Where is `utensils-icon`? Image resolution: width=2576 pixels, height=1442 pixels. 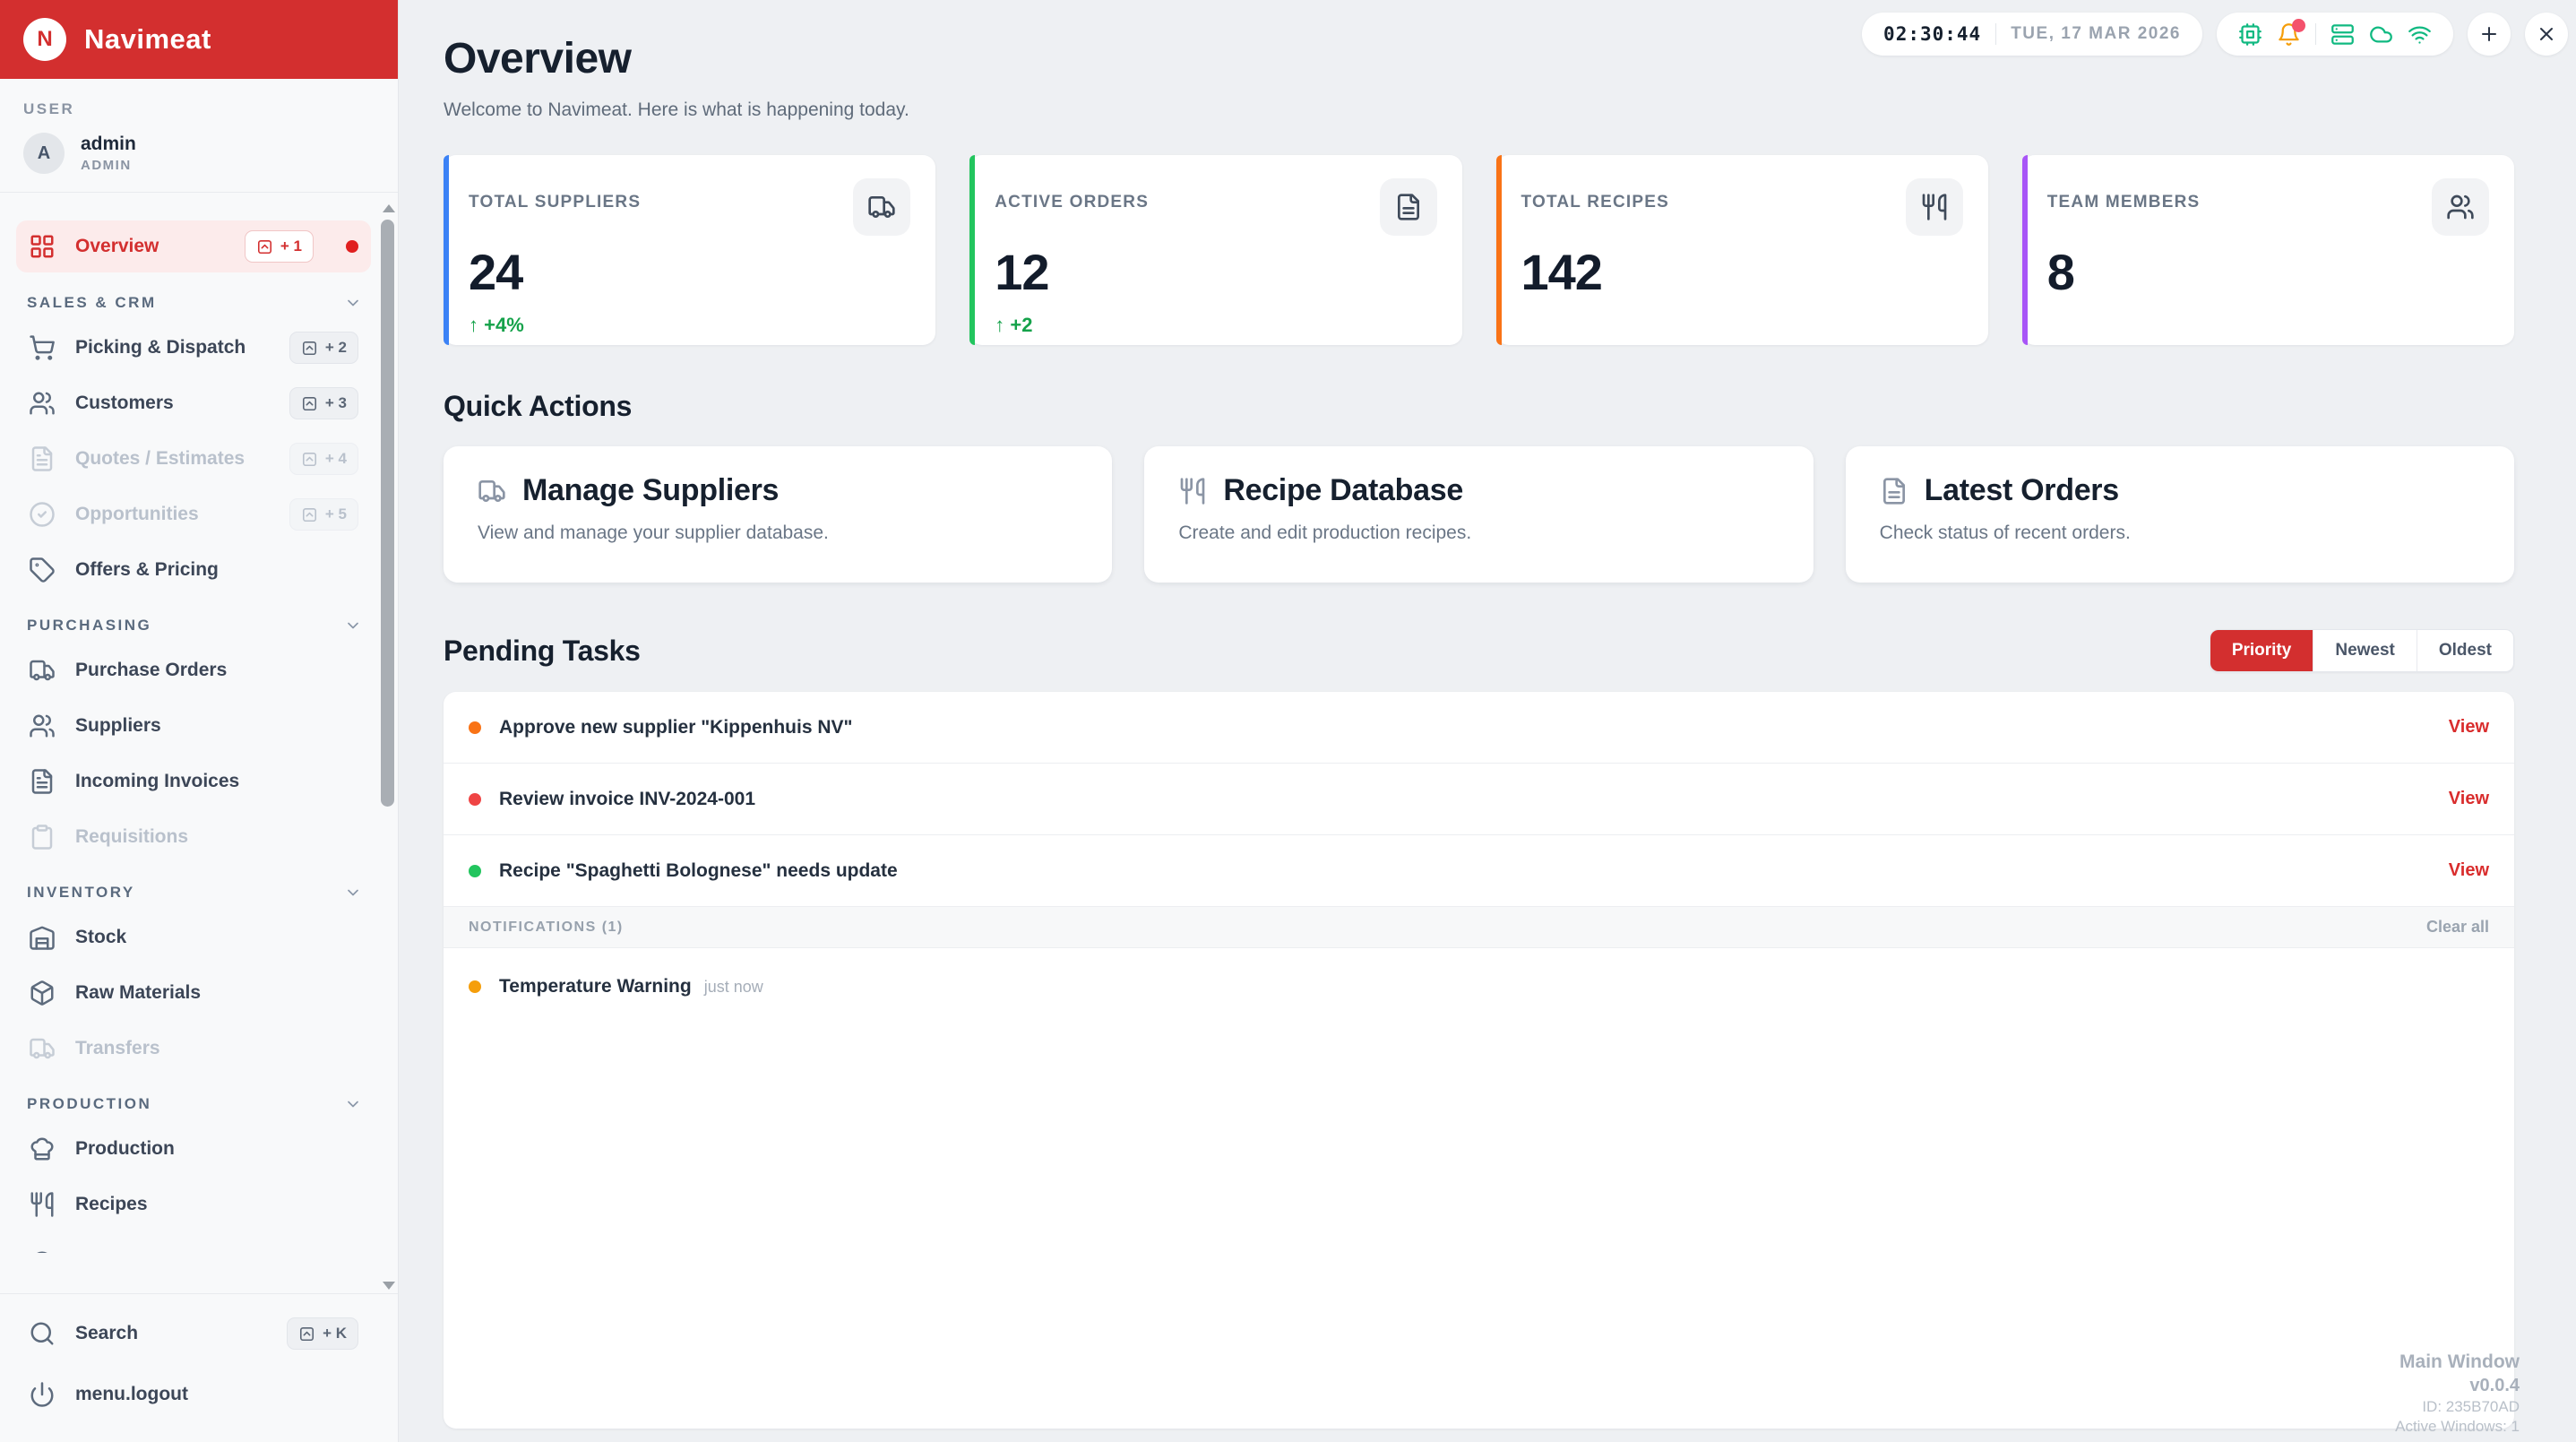
utensils-icon is located at coordinates (1192, 491).